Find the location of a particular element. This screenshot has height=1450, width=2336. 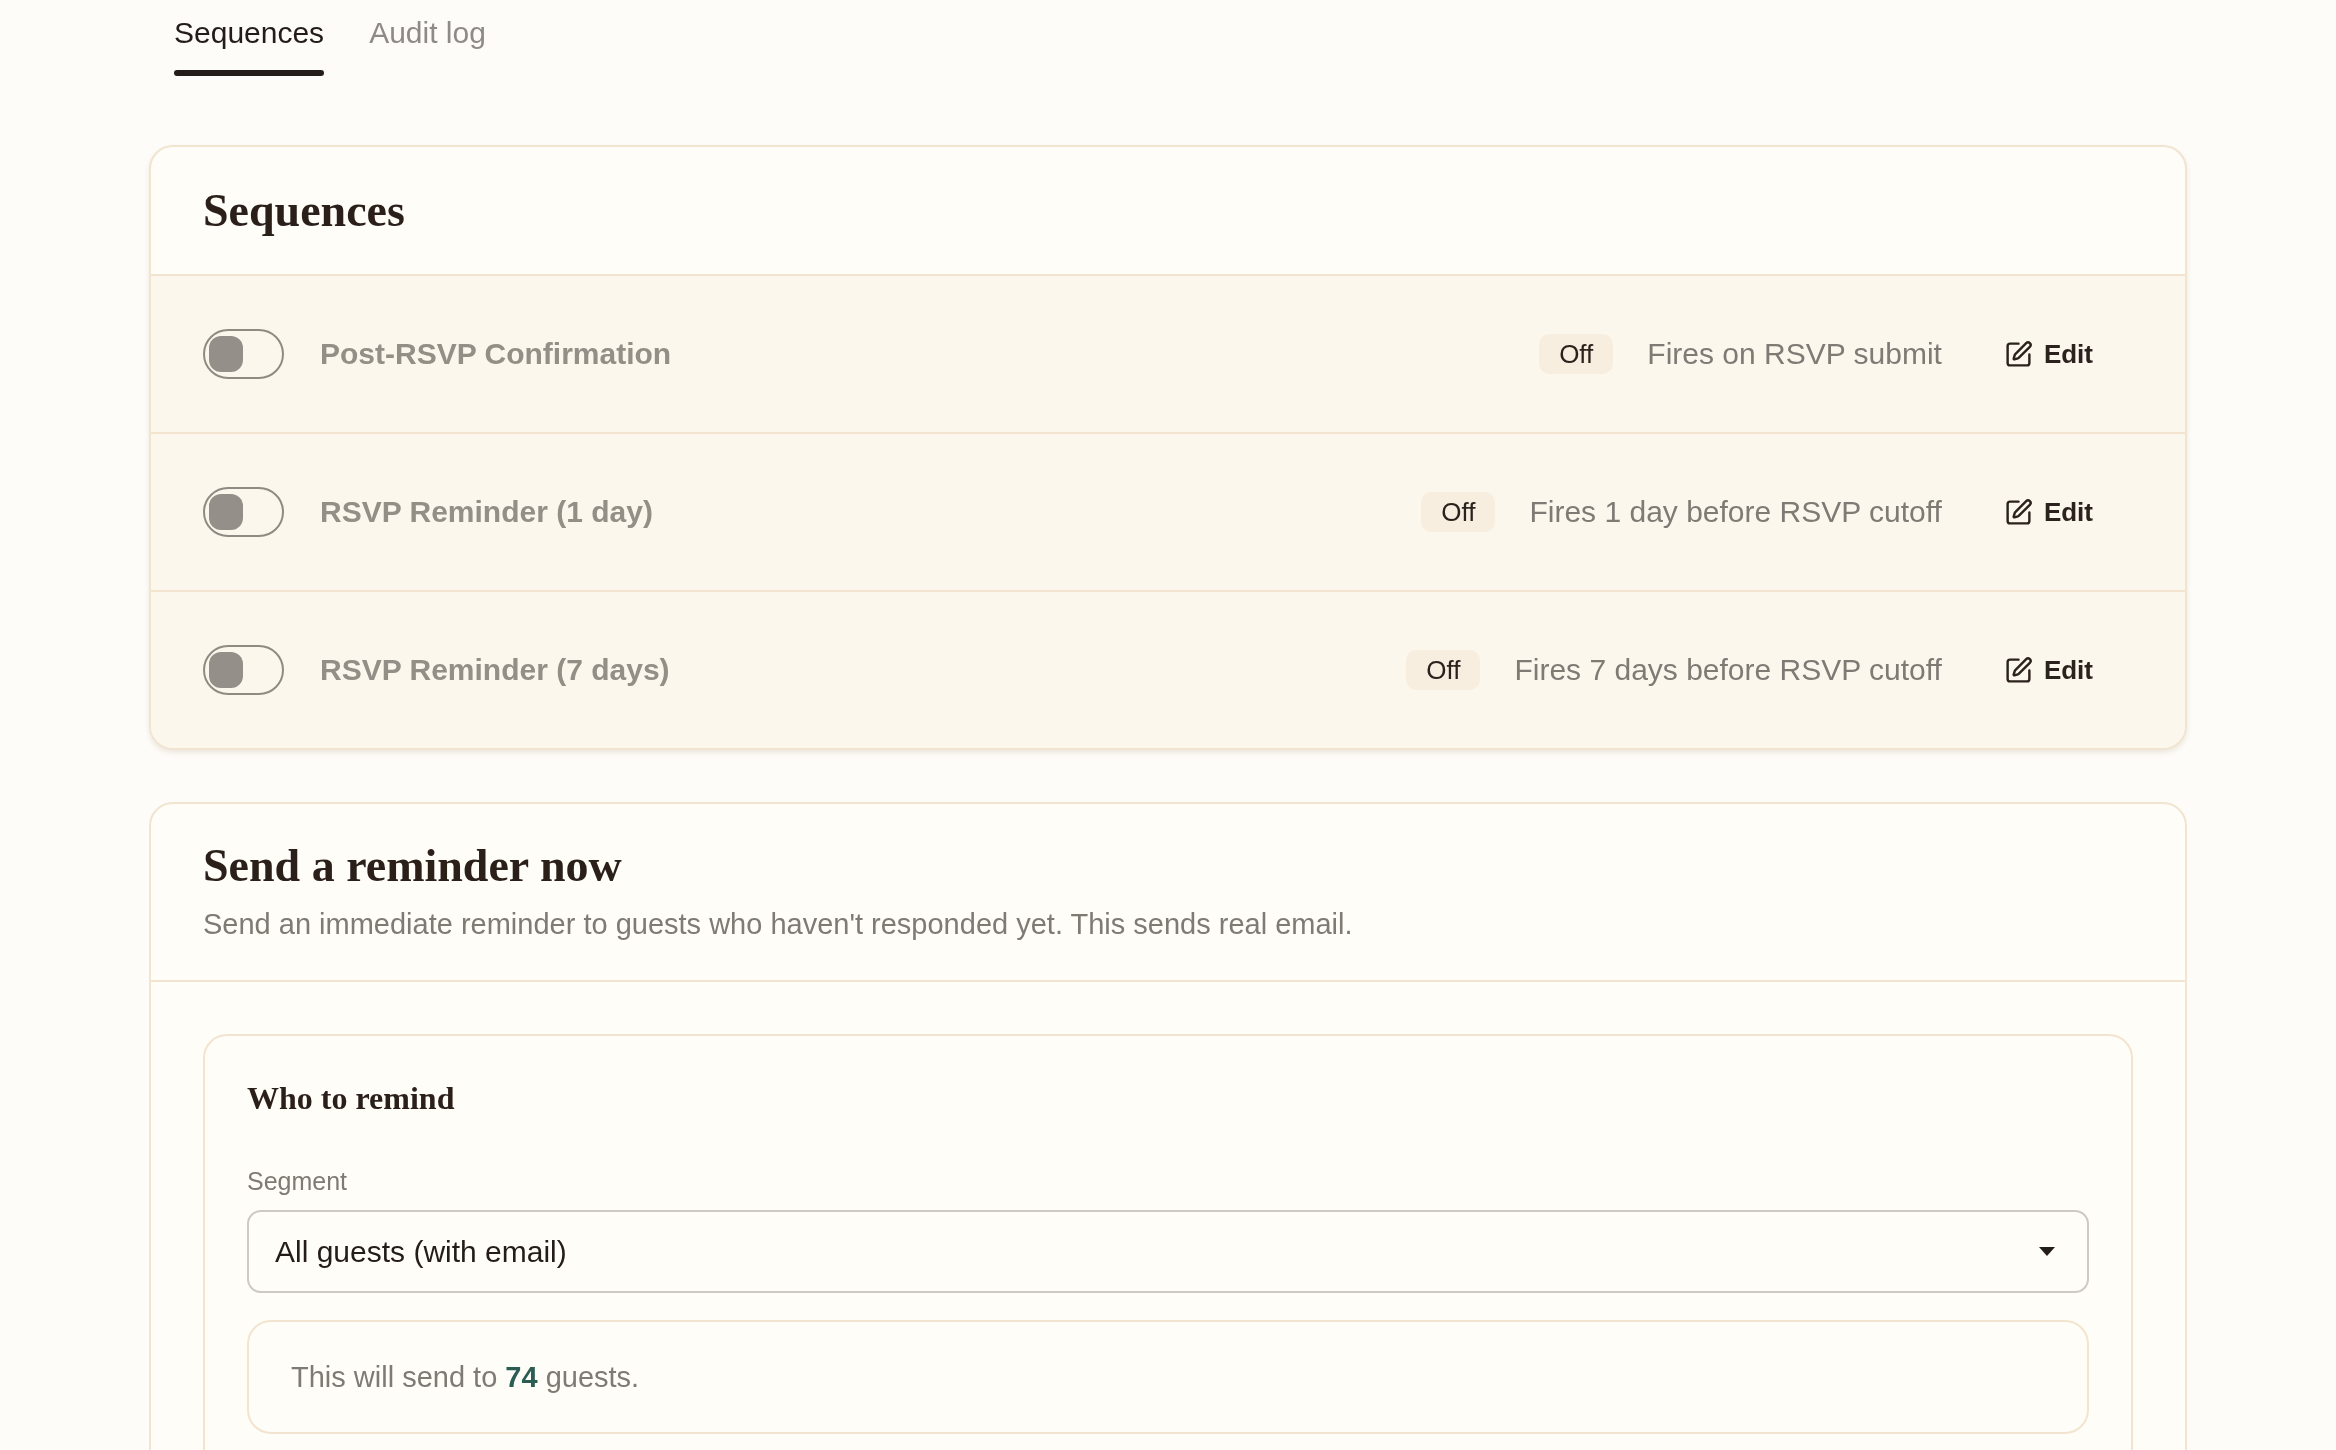

recipient-count-text: This will send to 74 guests. is located at coordinates (465, 1377).